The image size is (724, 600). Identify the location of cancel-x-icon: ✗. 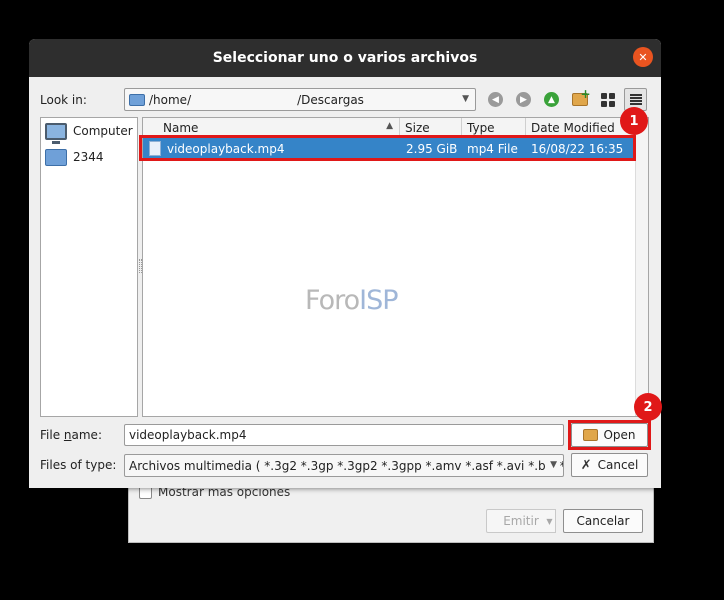
(586, 465).